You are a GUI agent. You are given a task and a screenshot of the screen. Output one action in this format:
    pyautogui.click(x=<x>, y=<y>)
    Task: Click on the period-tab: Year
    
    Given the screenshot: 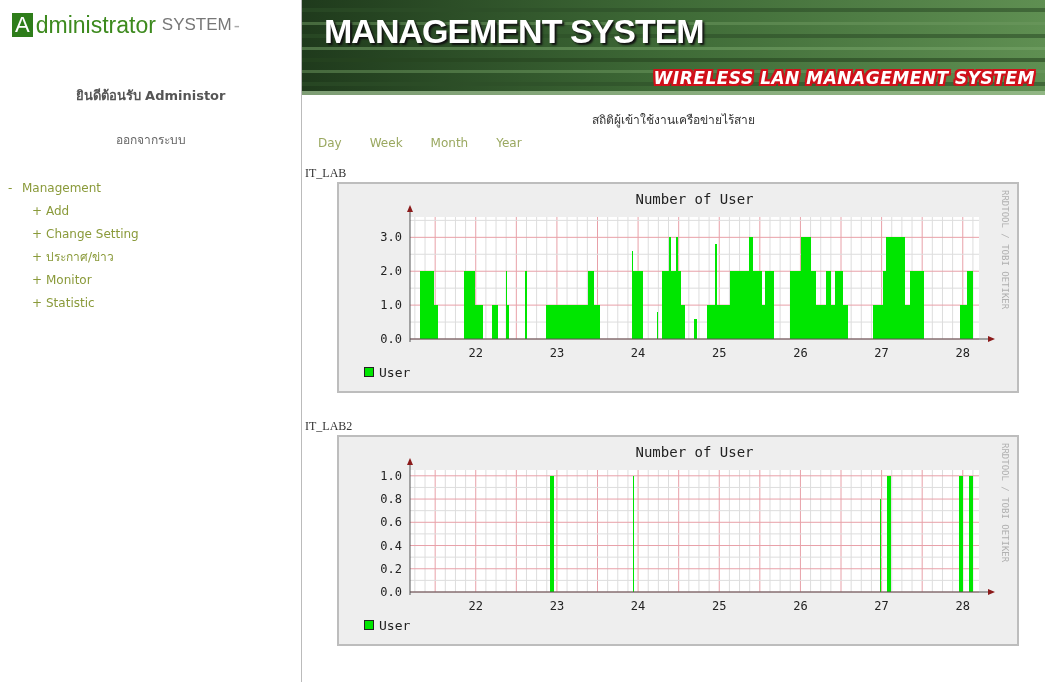 What is the action you would take?
    pyautogui.click(x=509, y=143)
    